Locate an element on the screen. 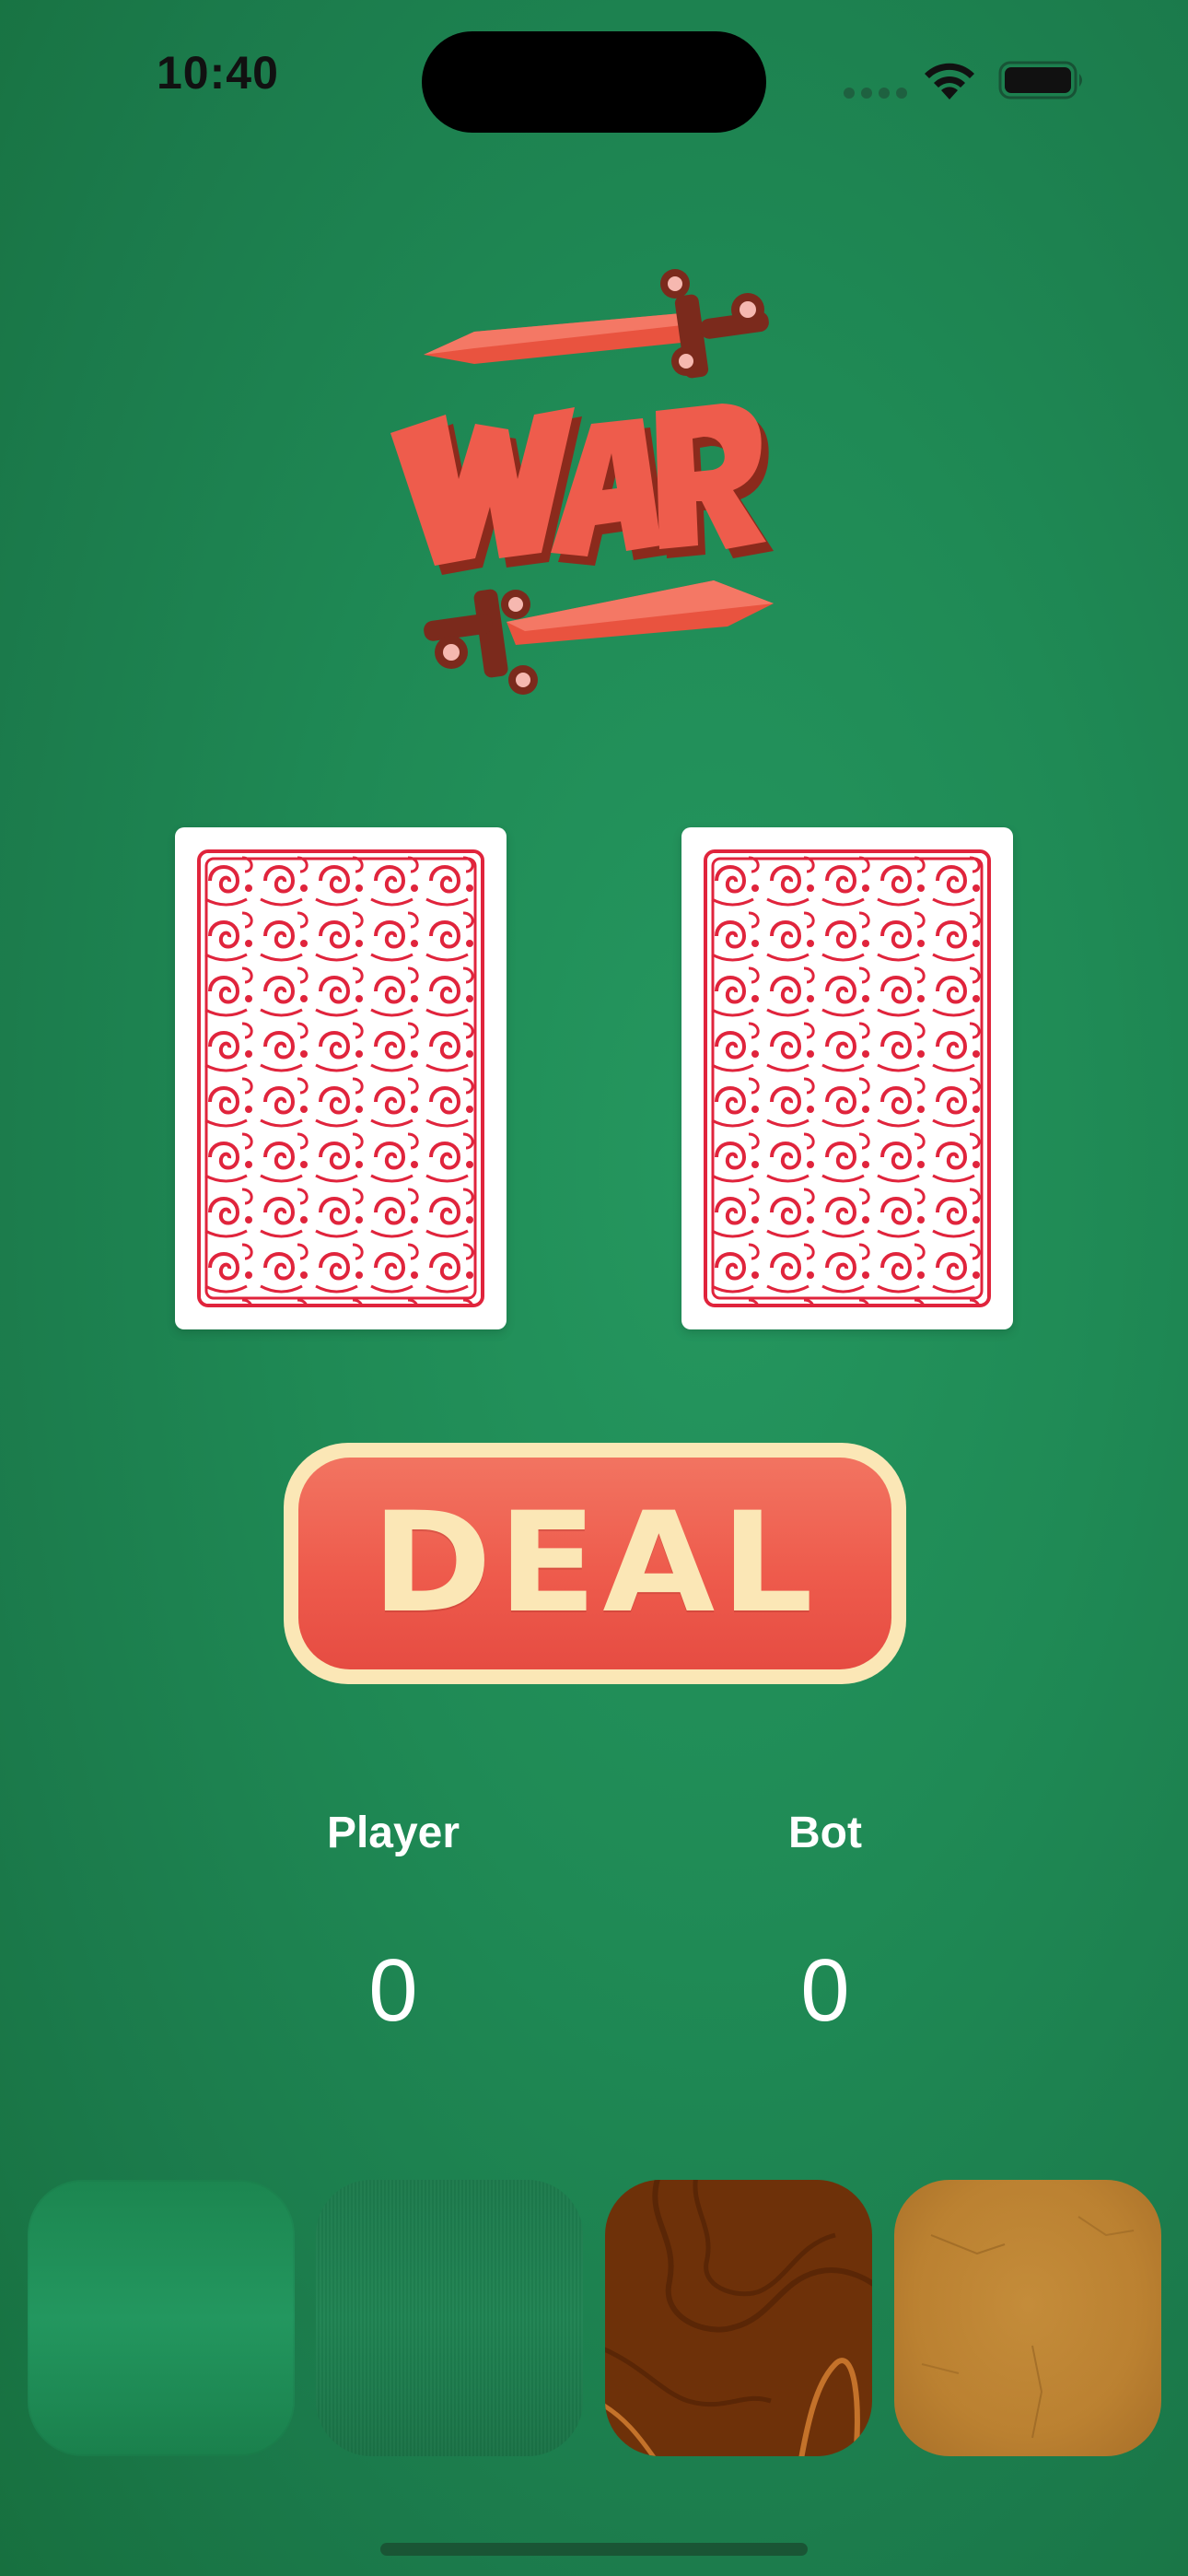  bot-card is located at coordinates (847, 1078).